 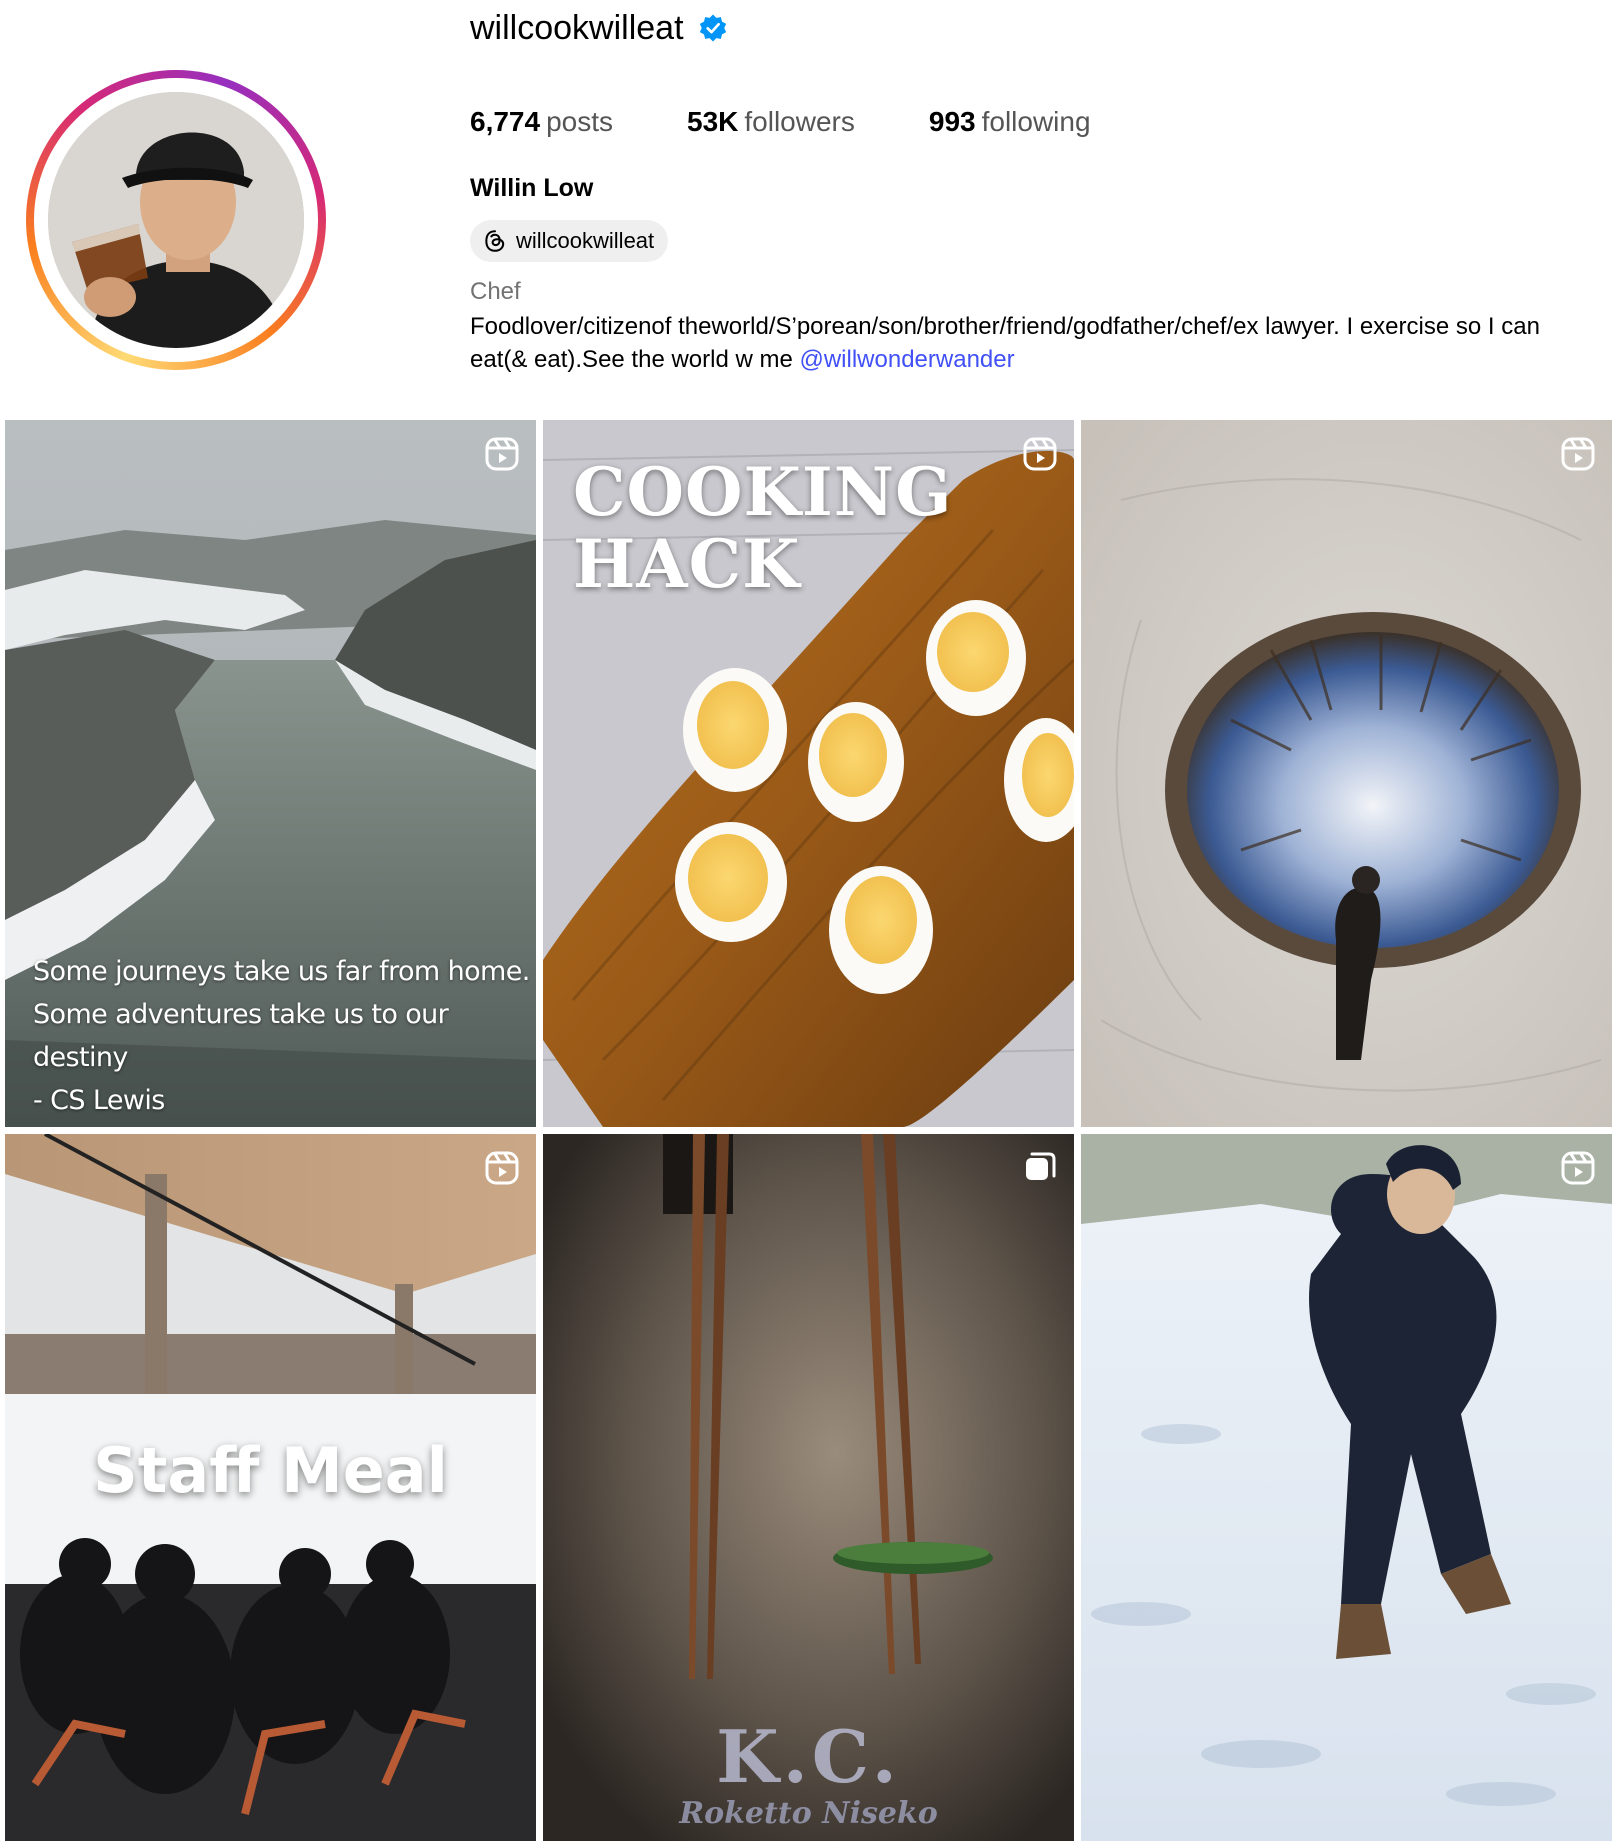 What do you see at coordinates (1040, 1168) in the screenshot?
I see `carousel-icon` at bounding box center [1040, 1168].